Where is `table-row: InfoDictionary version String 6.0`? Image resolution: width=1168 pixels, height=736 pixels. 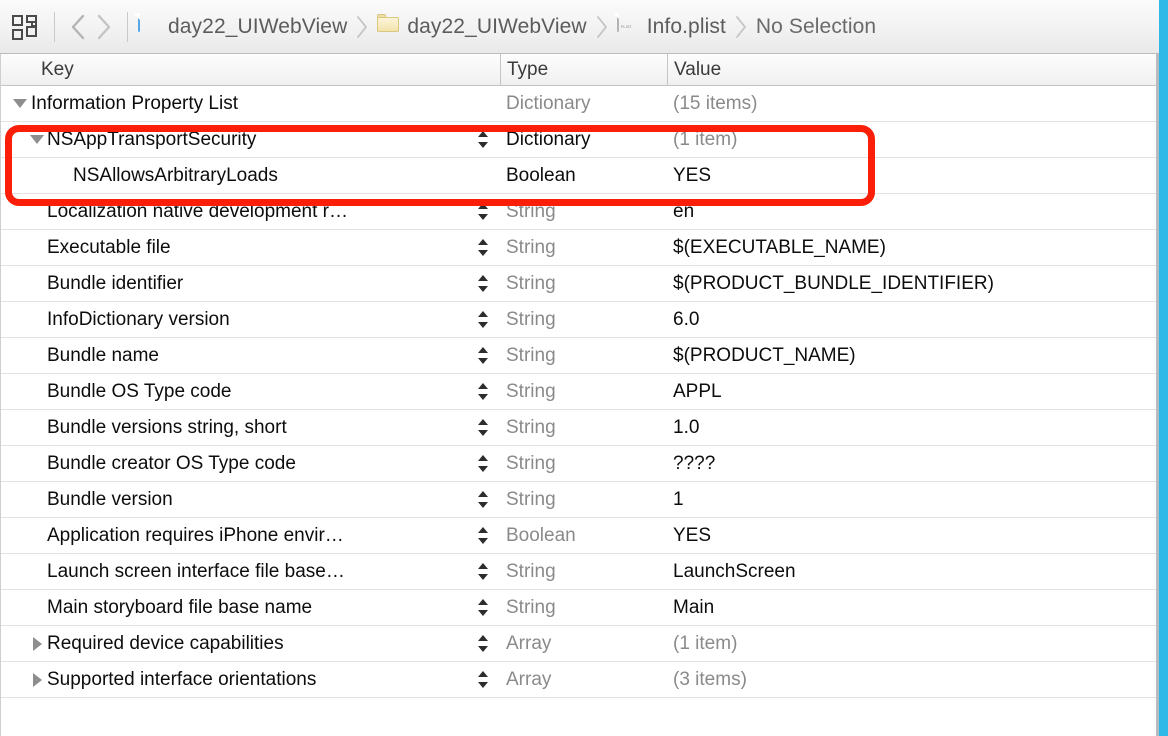 table-row: InfoDictionary version String 6.0 is located at coordinates (580, 320).